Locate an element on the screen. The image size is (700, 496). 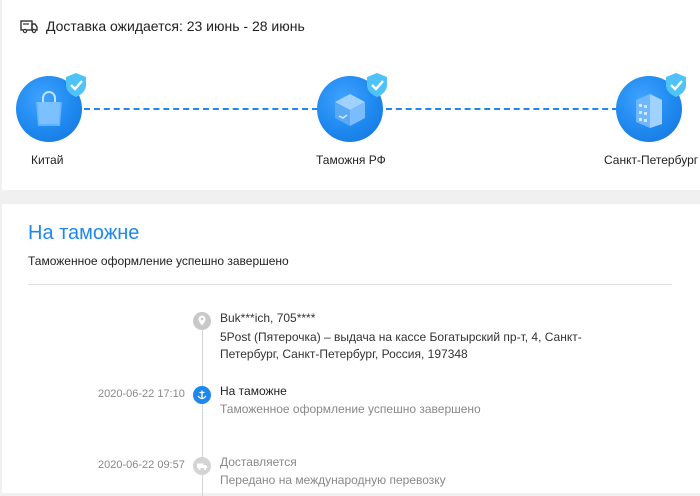
recipient-info: Buk***ich, 705**** is located at coordinates (268, 318).